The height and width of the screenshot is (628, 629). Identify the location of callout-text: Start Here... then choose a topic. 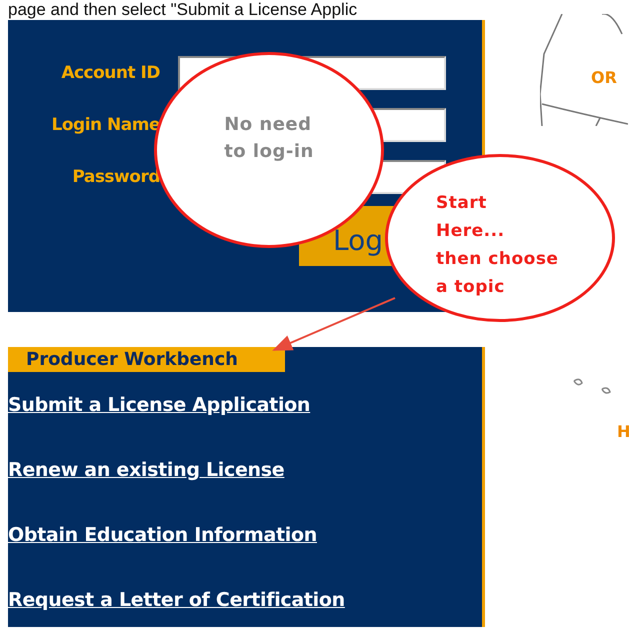
(497, 245).